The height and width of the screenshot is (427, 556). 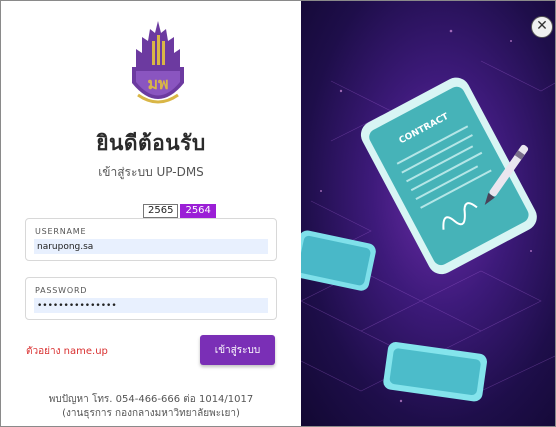 I want to click on close-button: ✕, so click(x=542, y=27).